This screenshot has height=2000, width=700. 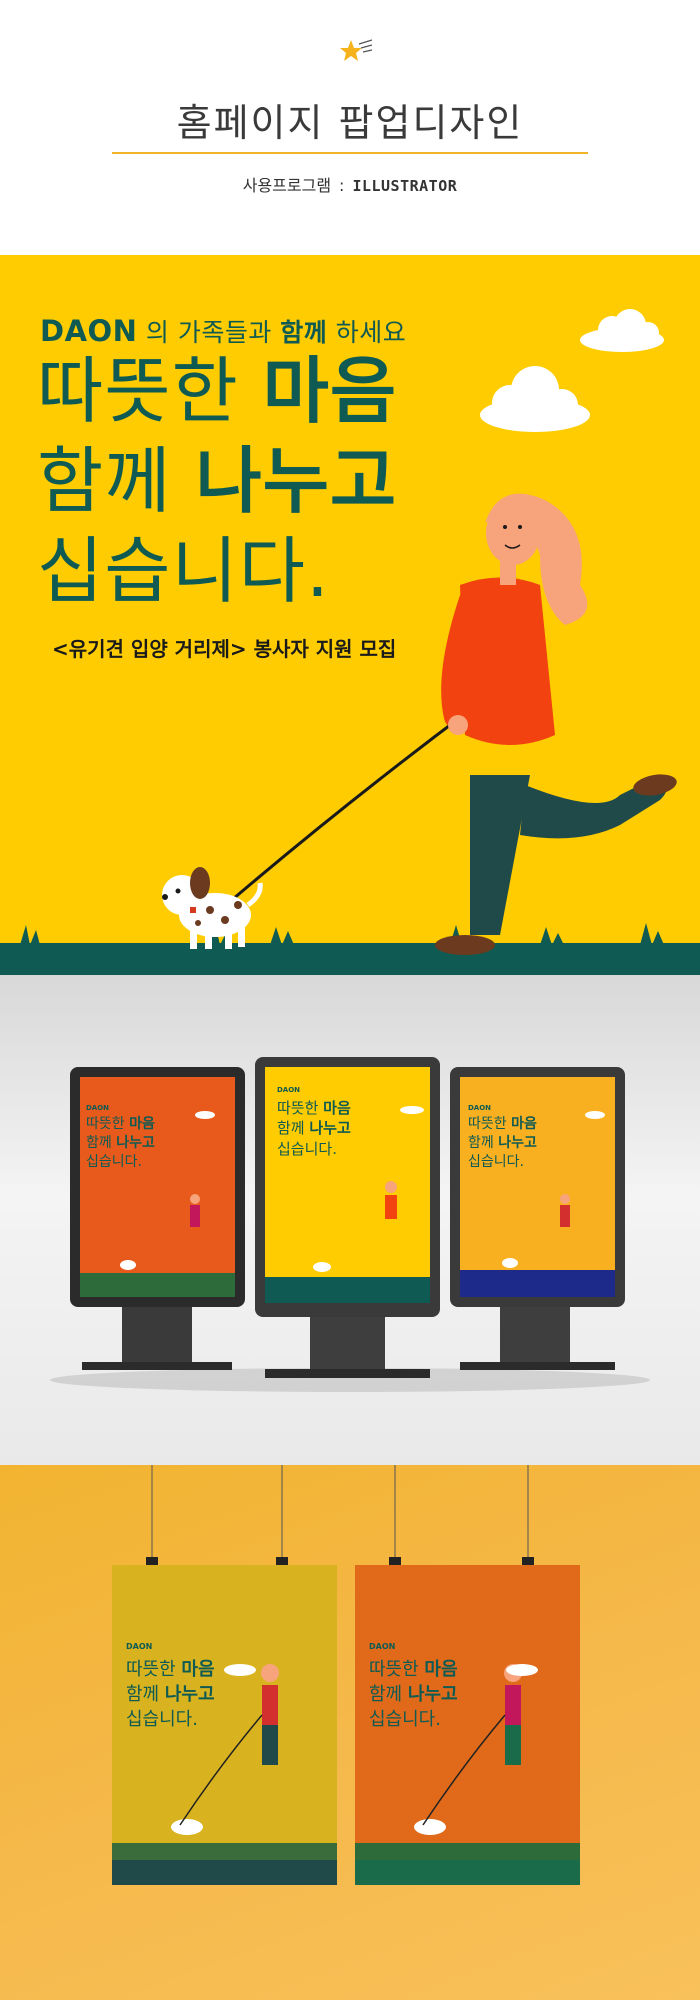 I want to click on kiosk-center-headline: 따뜻한 마음 함께 나누고 십습니다., so click(x=314, y=1128).